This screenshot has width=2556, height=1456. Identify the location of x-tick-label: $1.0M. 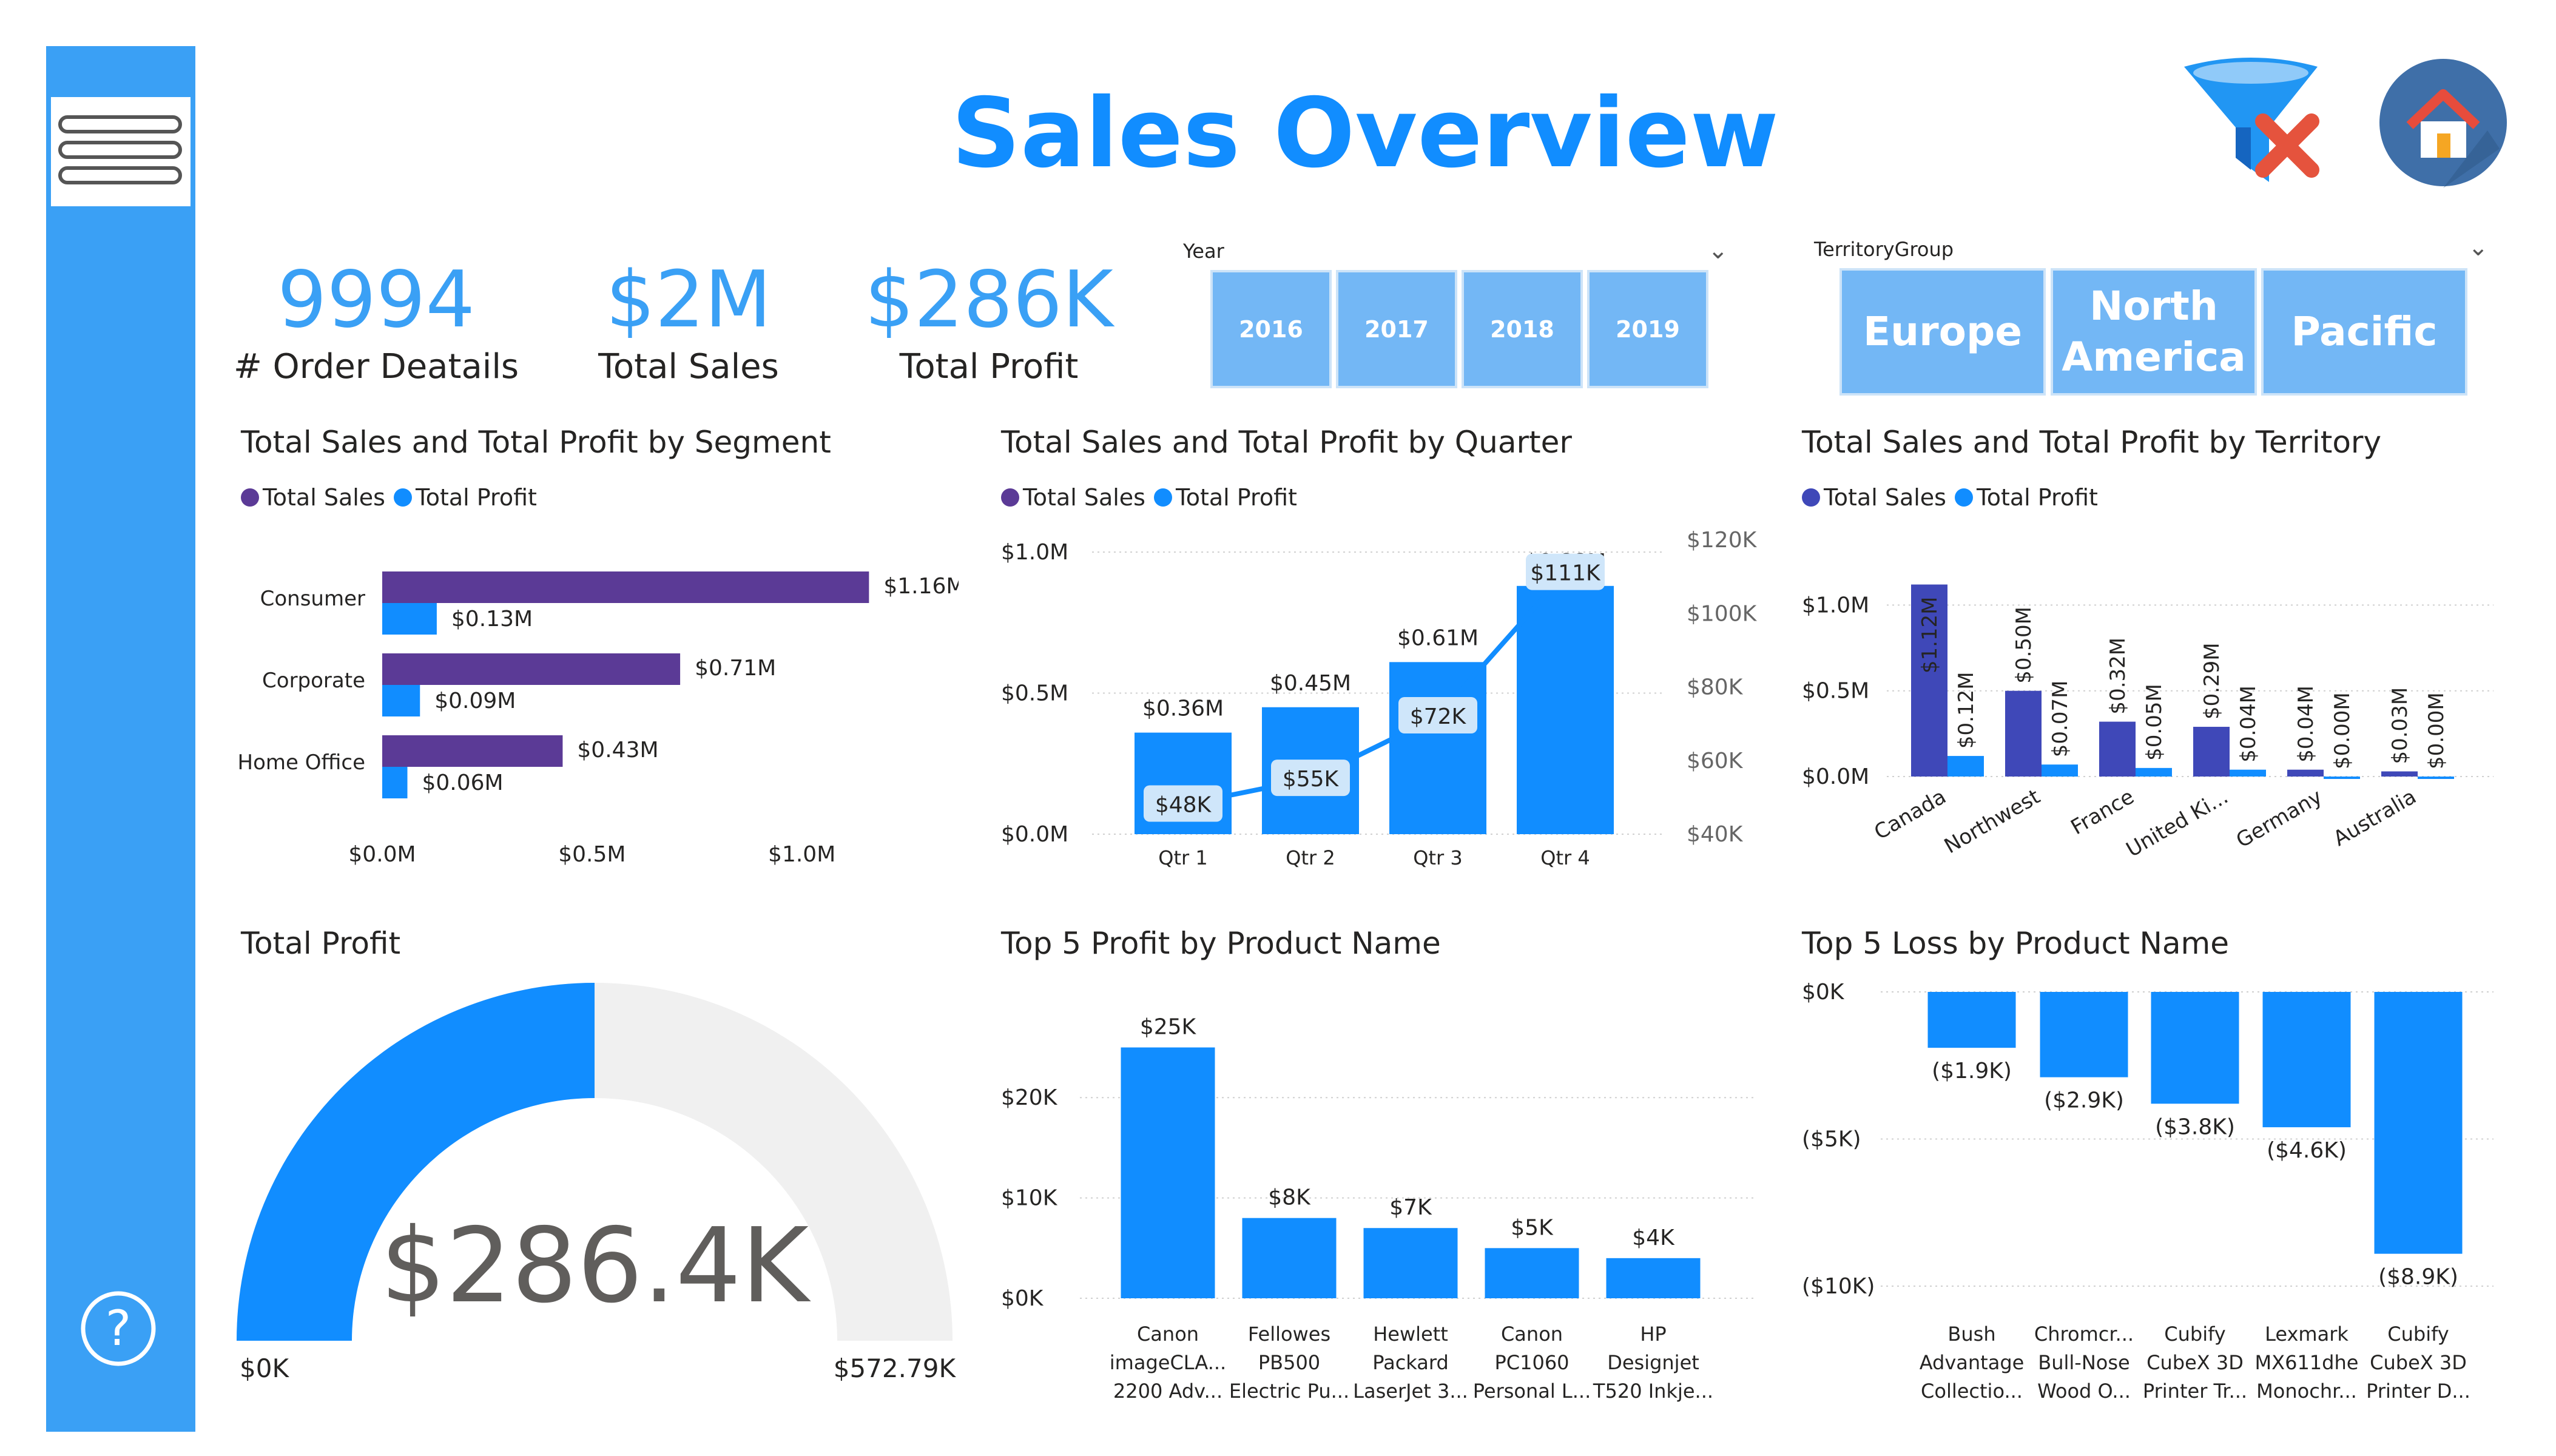
(801, 854).